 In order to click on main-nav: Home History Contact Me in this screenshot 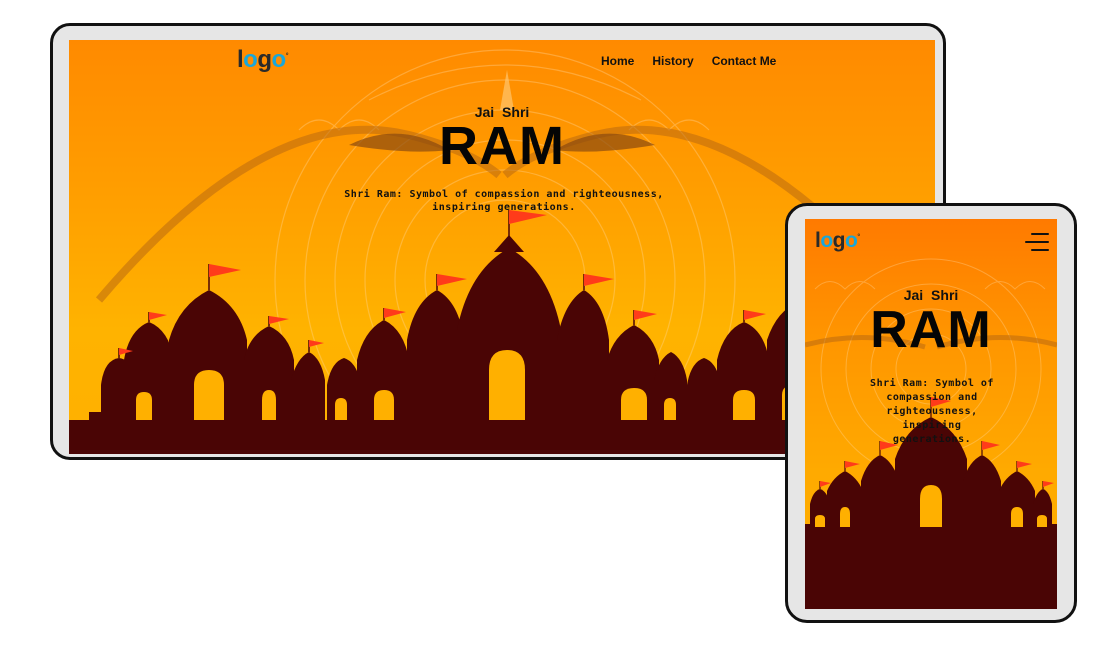, I will do `click(688, 61)`.